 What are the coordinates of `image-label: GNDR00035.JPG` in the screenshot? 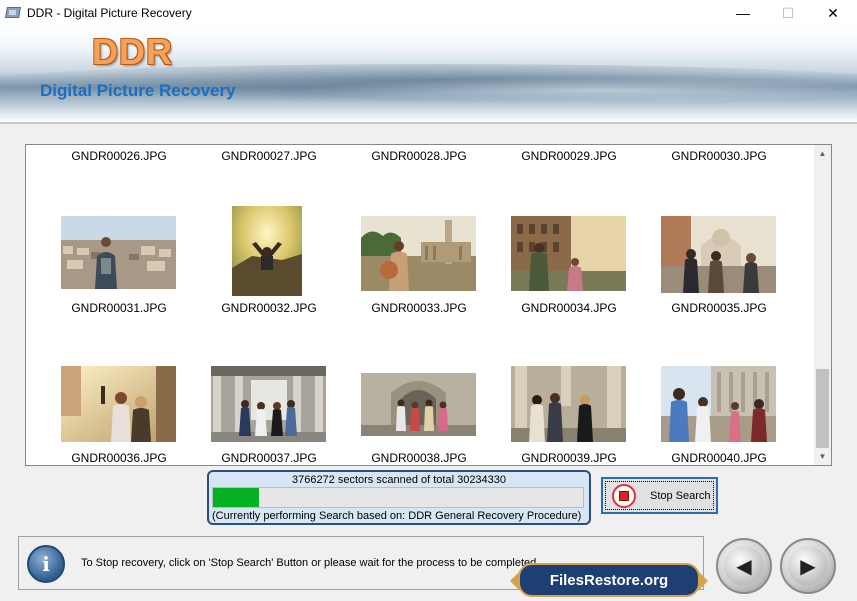 It's located at (719, 308).